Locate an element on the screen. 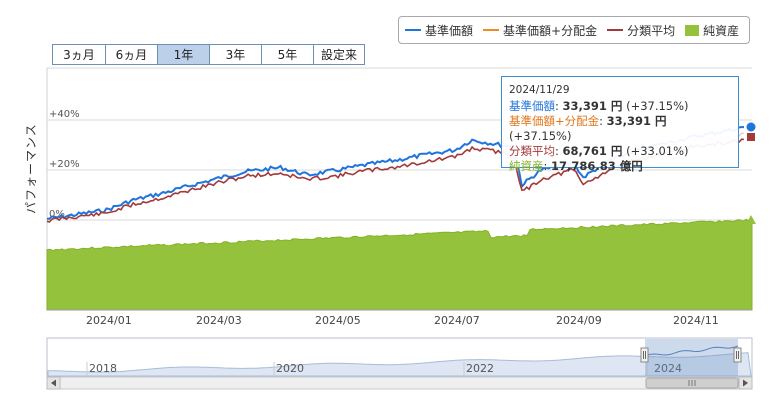 The width and height of the screenshot is (770, 402). x-tick-label: 2024/05 is located at coordinates (338, 320).